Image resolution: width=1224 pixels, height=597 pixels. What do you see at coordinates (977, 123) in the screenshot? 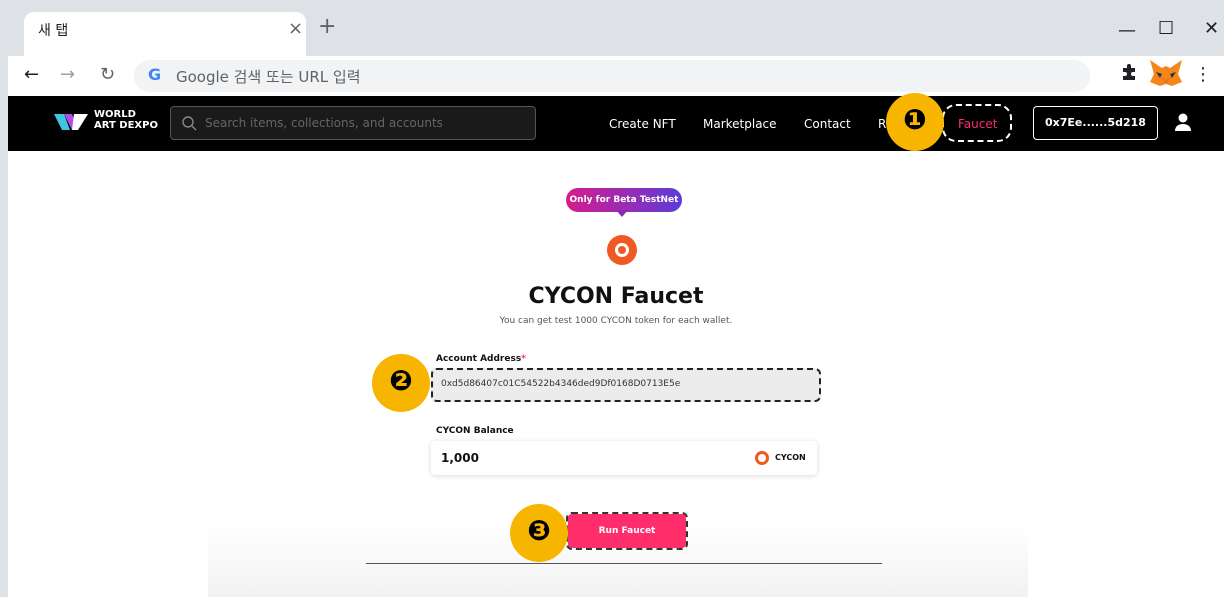
I see `faucet-highlight` at bounding box center [977, 123].